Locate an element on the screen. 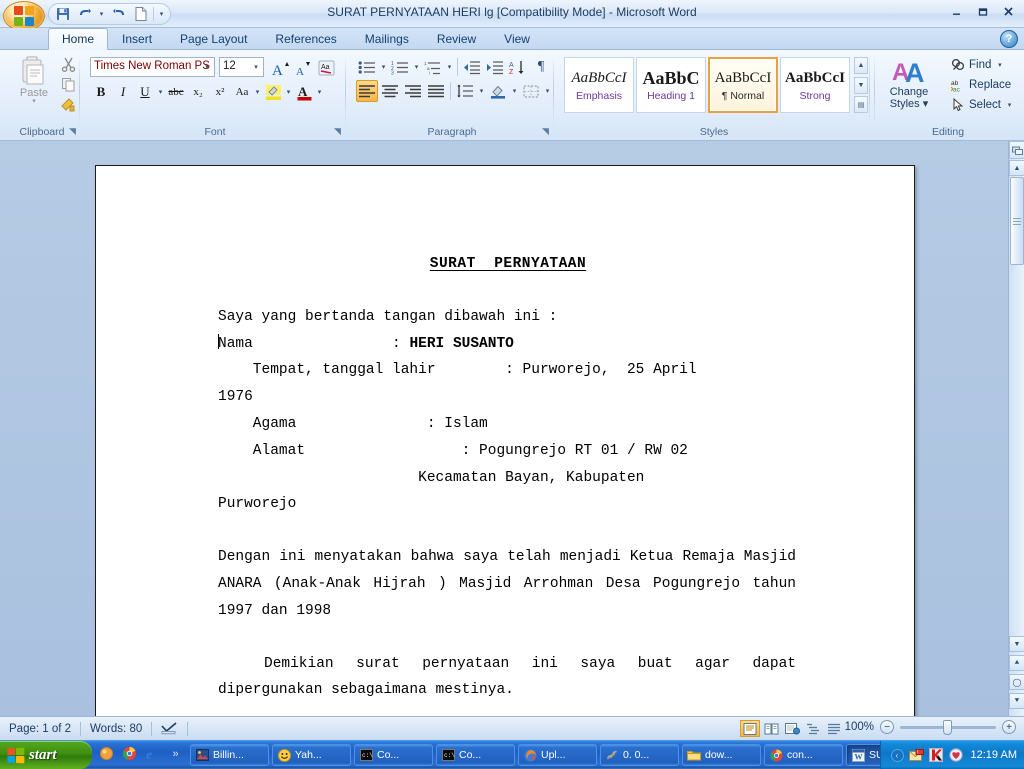 Image resolution: width=1024 pixels, height=769 pixels. font-dialog-launcher: ◥ is located at coordinates (337, 131).